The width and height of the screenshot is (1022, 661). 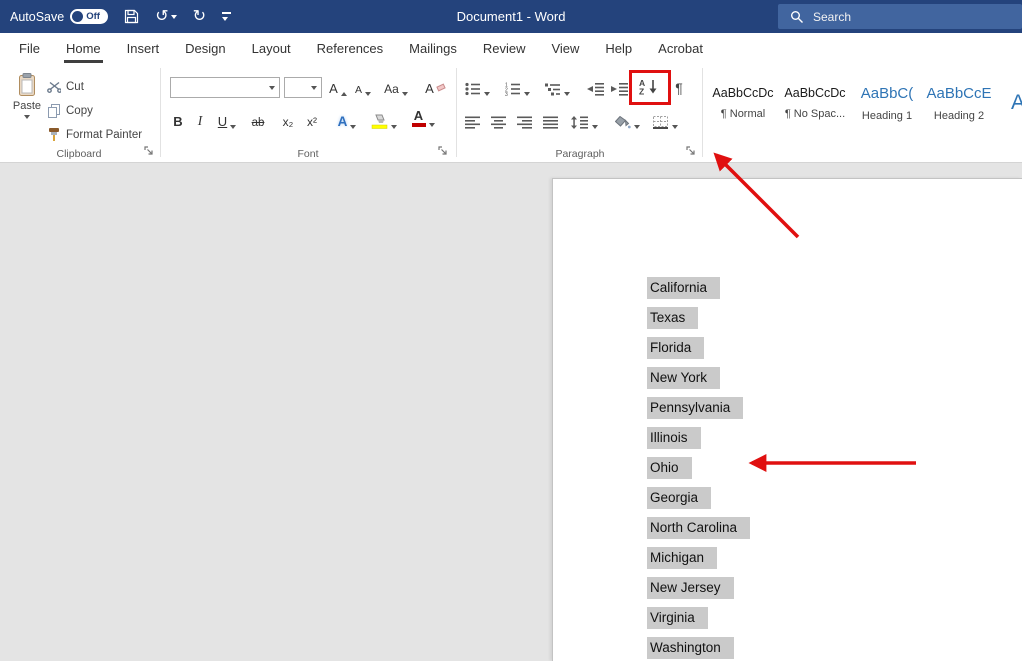 What do you see at coordinates (70, 110) in the screenshot?
I see `copy-button: Copy` at bounding box center [70, 110].